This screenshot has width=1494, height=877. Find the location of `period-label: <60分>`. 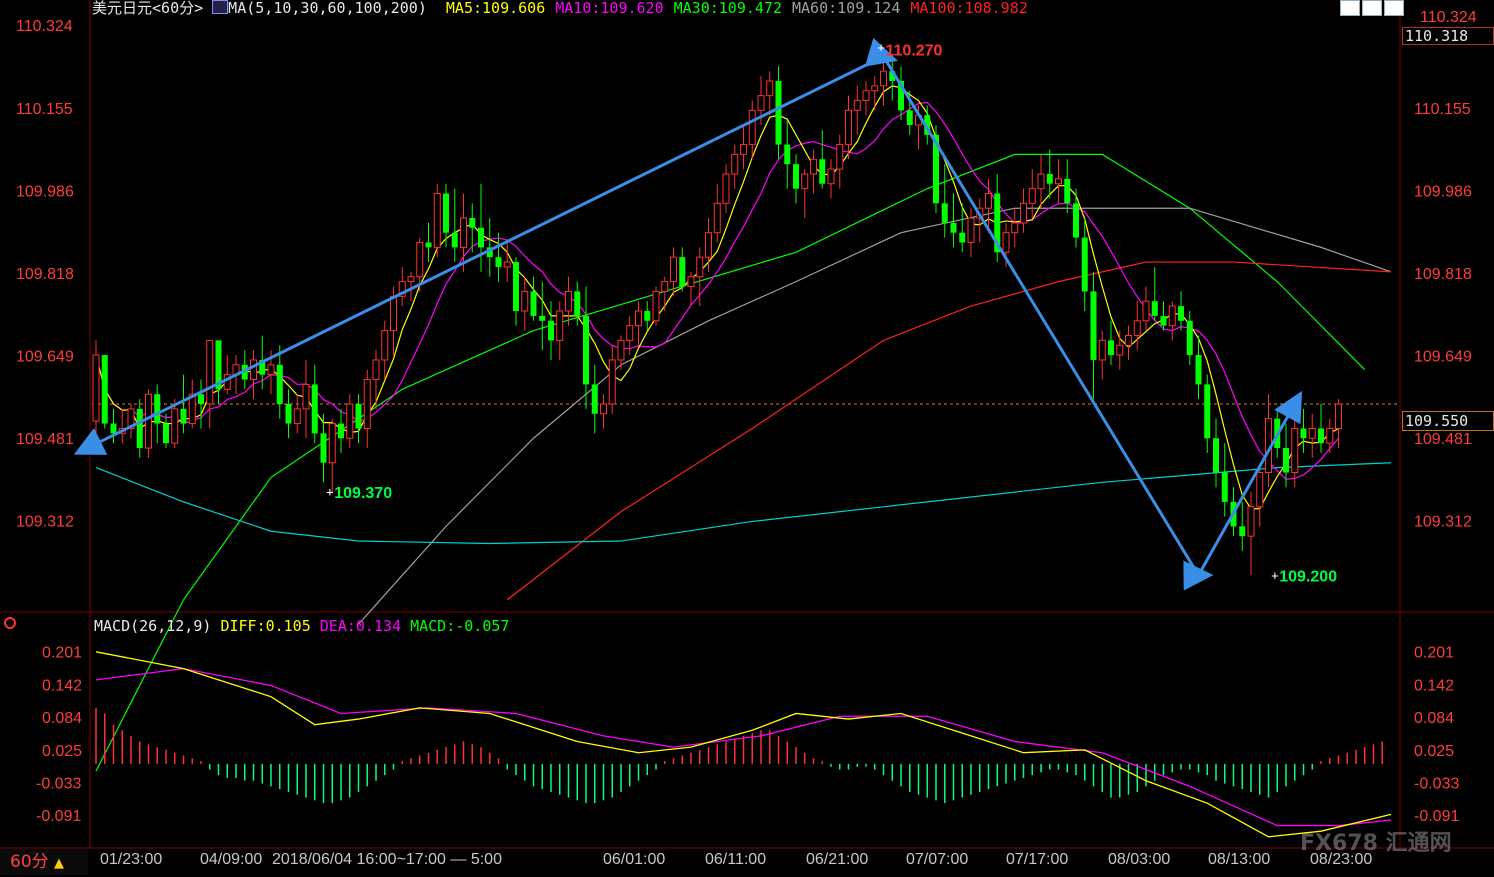

period-label: <60分> is located at coordinates (177, 8).